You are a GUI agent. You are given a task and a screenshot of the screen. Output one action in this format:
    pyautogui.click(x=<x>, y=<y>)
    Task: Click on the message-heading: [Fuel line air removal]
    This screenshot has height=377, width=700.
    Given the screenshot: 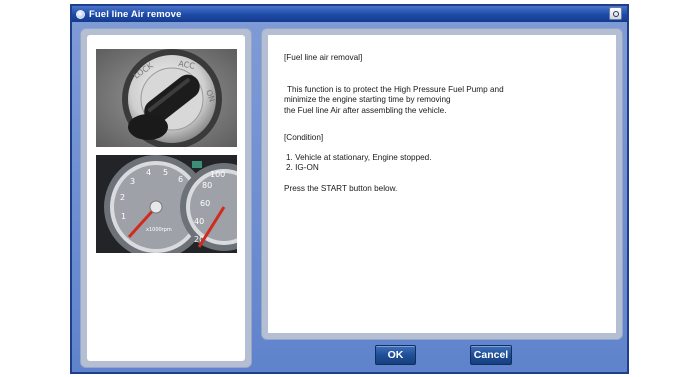 What is the action you would take?
    pyautogui.click(x=323, y=57)
    